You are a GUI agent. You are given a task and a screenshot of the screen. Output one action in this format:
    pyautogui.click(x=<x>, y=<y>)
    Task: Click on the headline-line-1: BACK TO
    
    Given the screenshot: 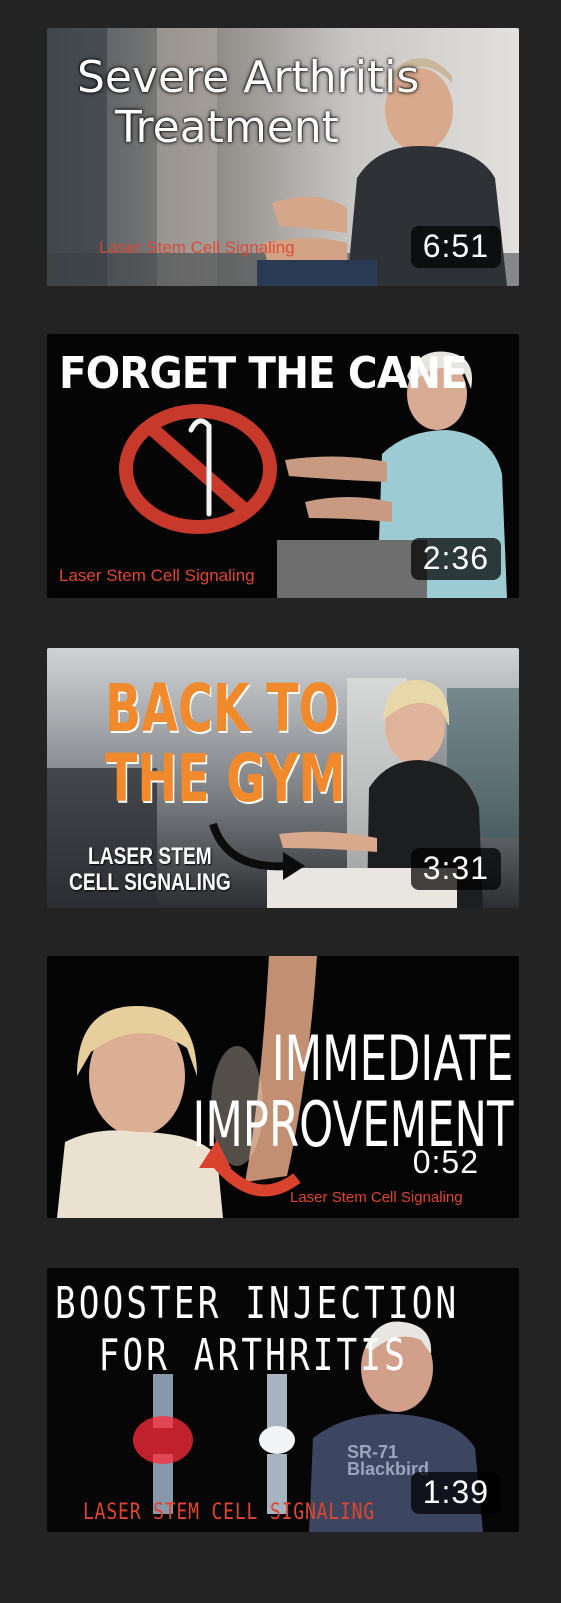 What is the action you would take?
    pyautogui.click(x=222, y=708)
    